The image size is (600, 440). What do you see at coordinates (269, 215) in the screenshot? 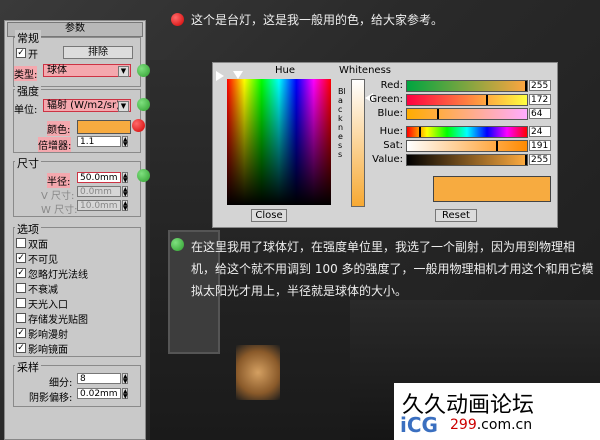
I see `close-button: Close` at bounding box center [269, 215].